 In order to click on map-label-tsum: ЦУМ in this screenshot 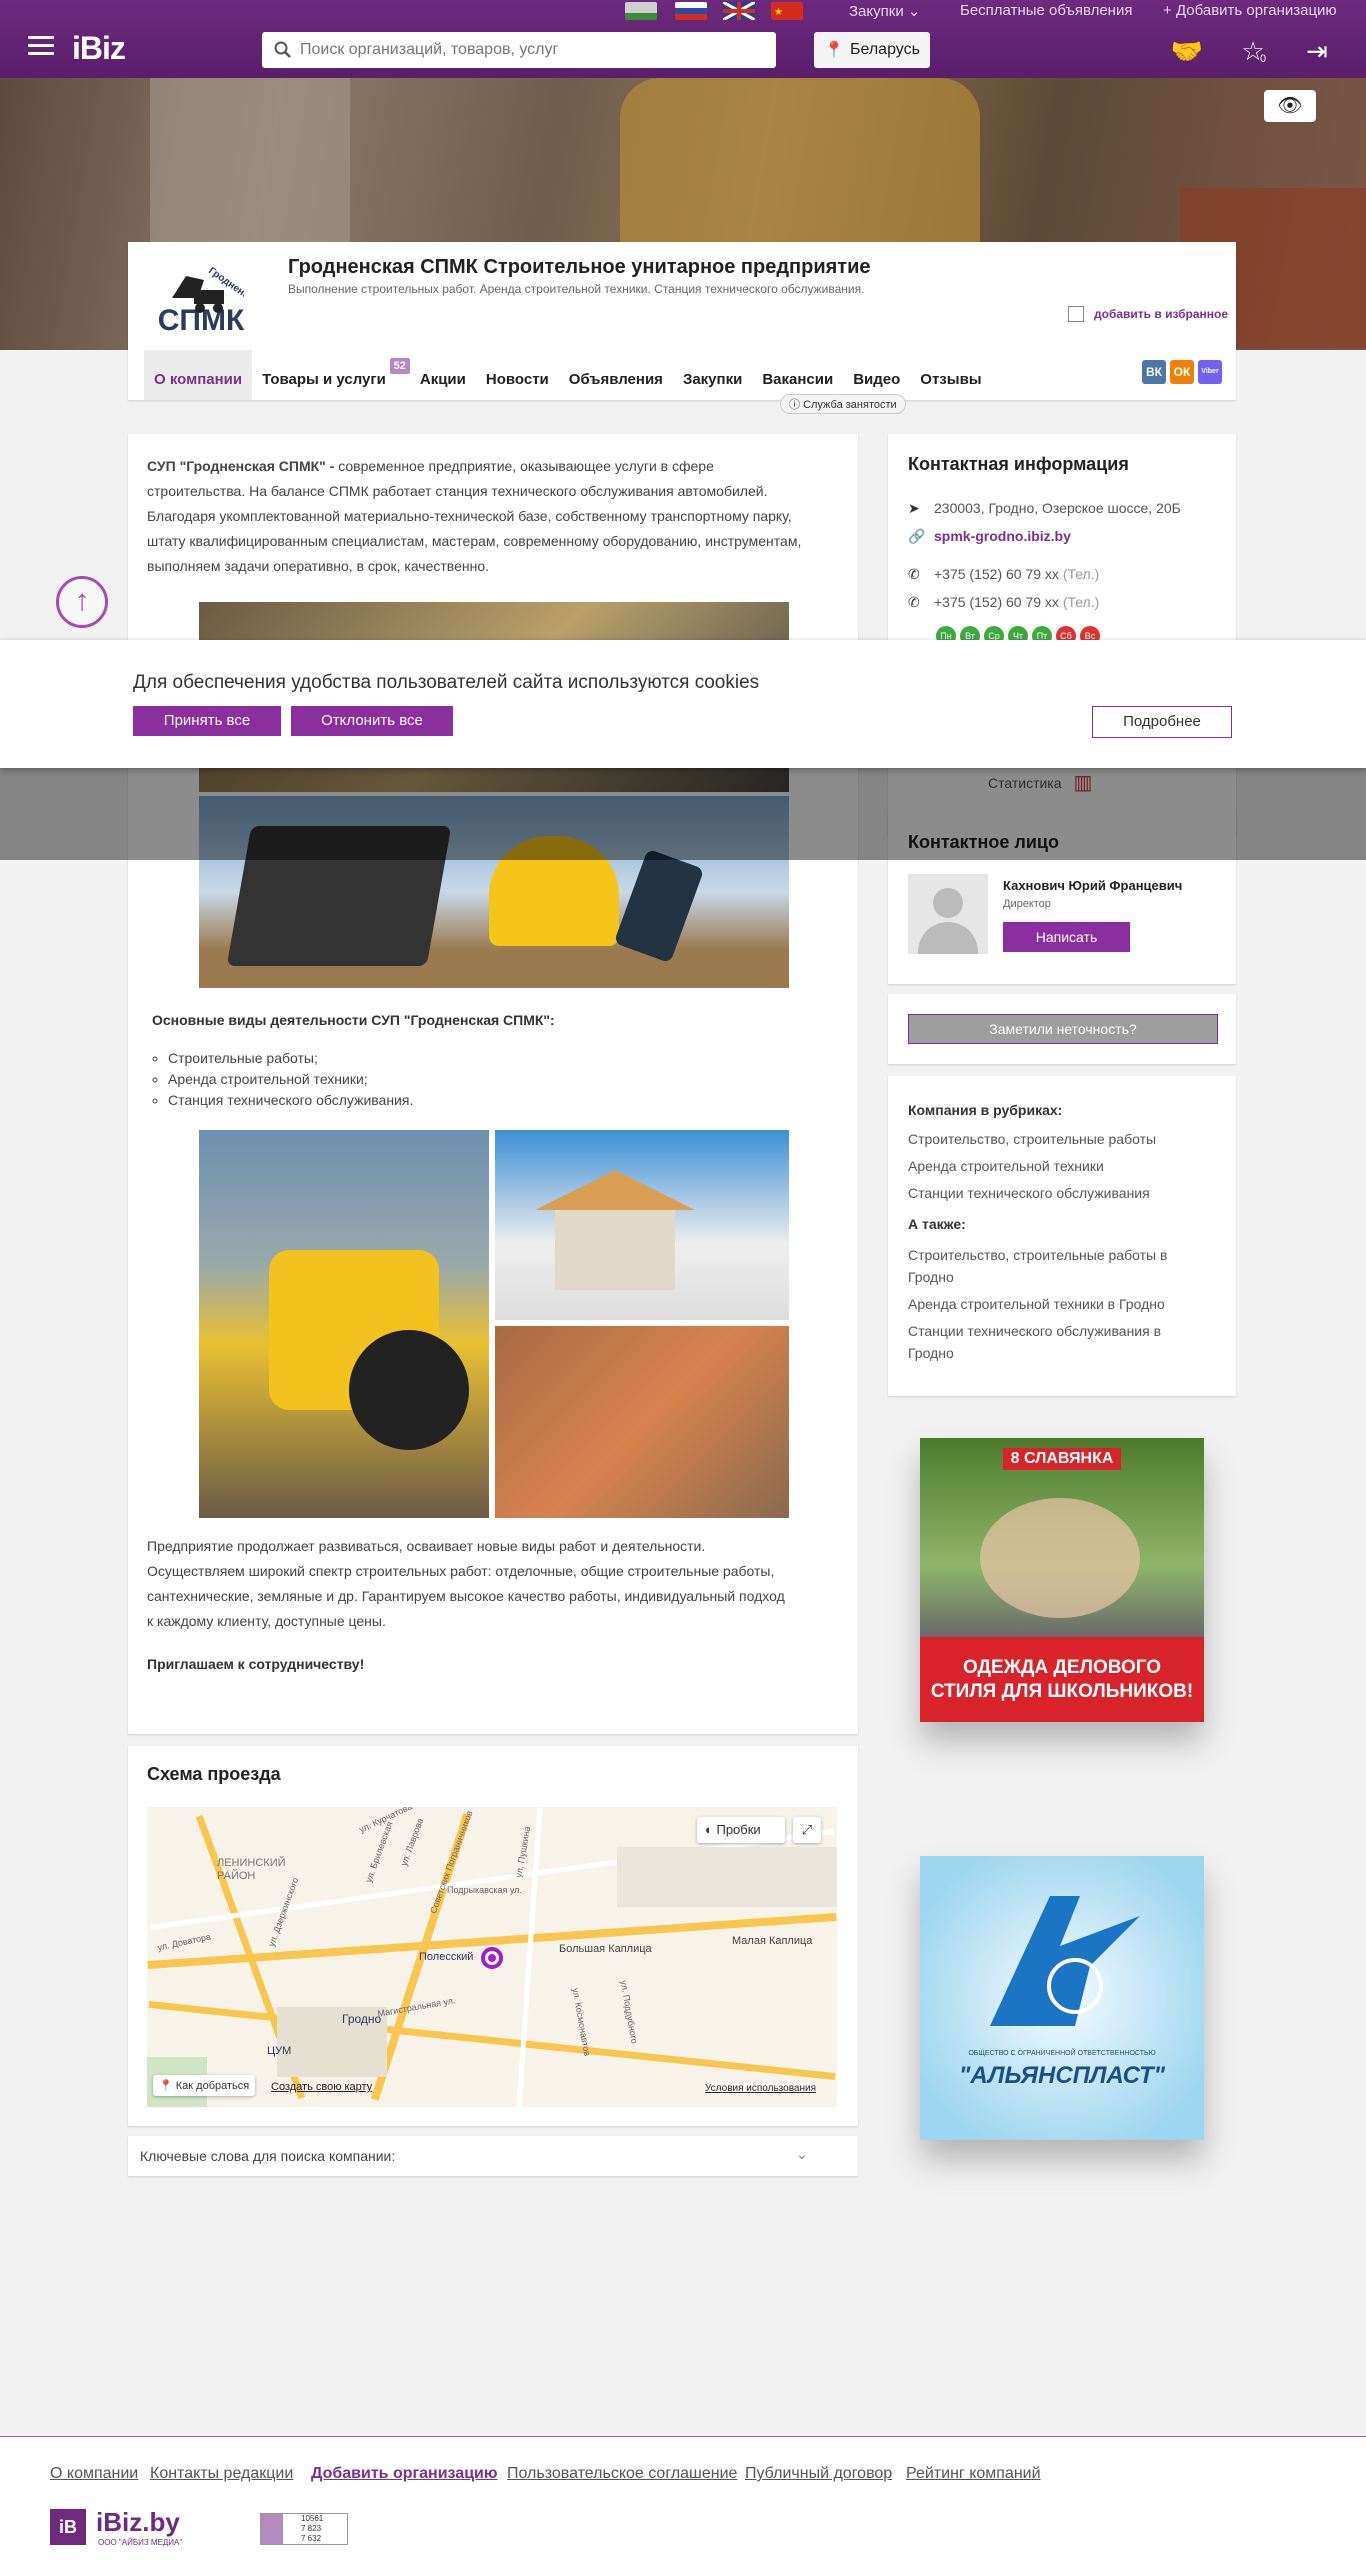, I will do `click(279, 2051)`.